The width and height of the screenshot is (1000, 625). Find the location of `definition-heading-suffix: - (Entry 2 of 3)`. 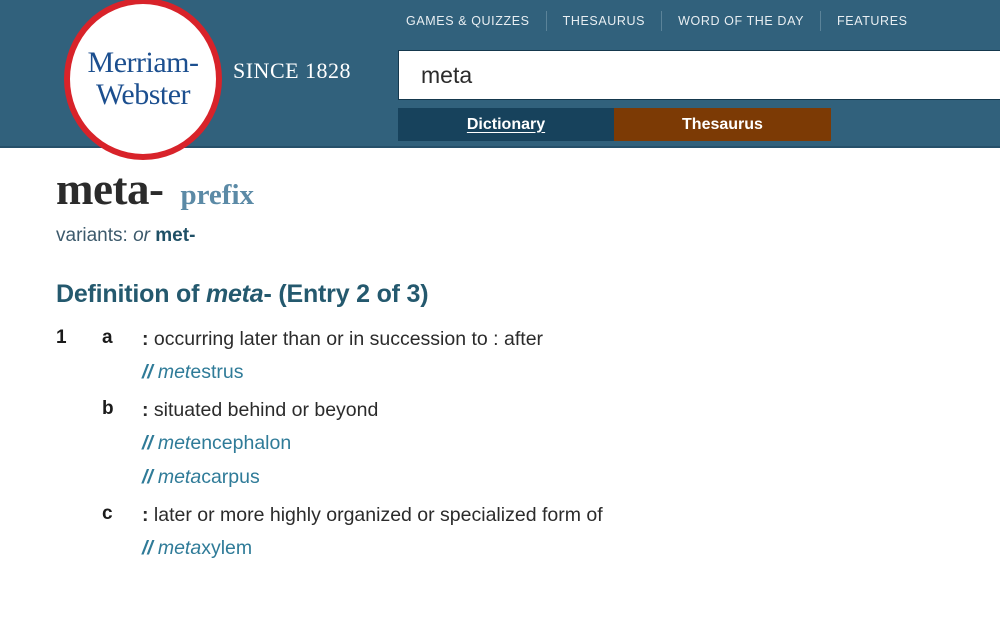

definition-heading-suffix: - (Entry 2 of 3) is located at coordinates (346, 294).